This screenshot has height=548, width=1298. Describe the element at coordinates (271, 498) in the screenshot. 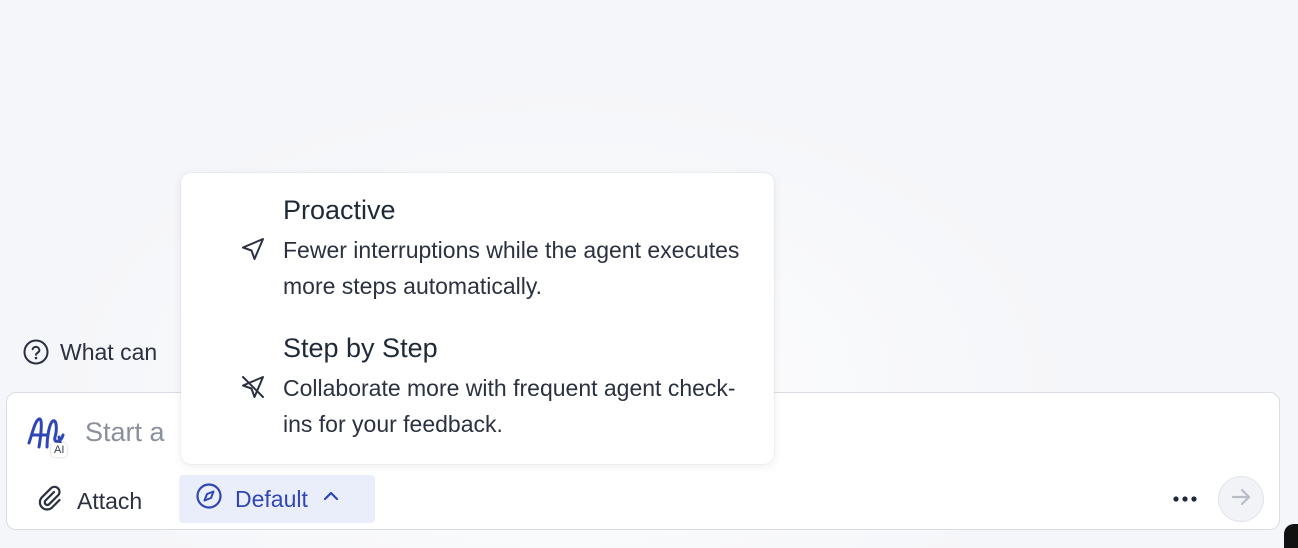

I see `mode-label: Default` at that location.